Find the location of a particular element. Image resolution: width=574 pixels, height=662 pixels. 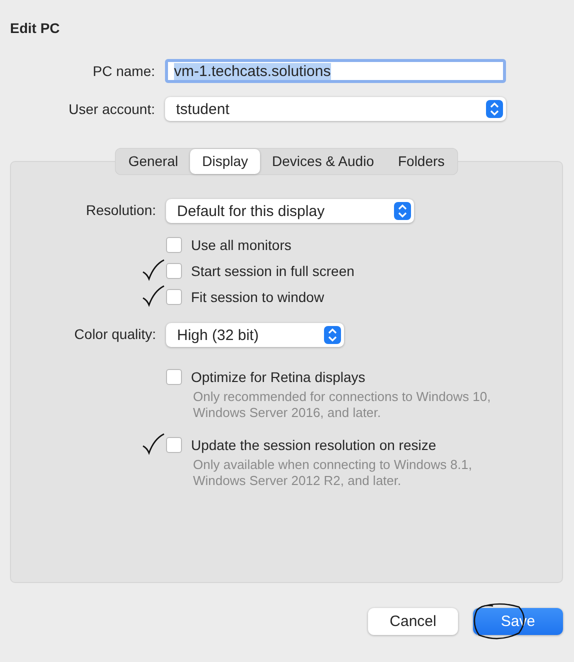

field-label: Color quality: is located at coordinates (115, 334).